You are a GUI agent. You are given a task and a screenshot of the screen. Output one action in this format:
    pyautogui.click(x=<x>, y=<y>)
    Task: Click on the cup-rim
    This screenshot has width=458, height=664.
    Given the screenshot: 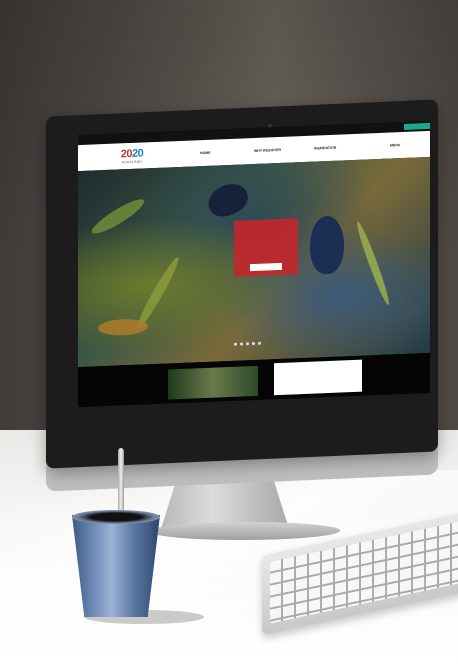 What is the action you would take?
    pyautogui.click(x=116, y=517)
    